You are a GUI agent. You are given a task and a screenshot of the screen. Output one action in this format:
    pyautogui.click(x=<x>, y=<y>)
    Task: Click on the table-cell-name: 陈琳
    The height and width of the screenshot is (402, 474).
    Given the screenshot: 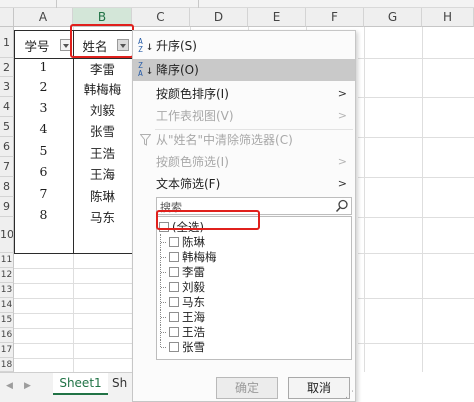 What is the action you would take?
    pyautogui.click(x=102, y=195)
    